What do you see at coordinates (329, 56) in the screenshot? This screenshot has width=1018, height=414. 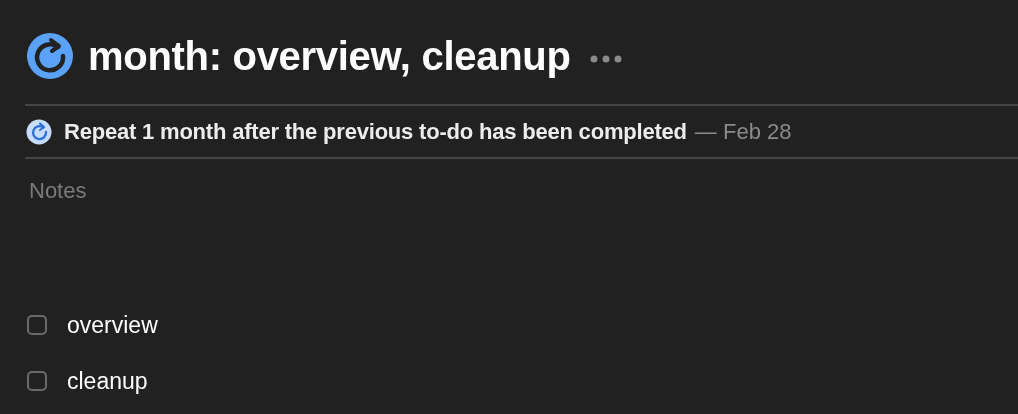 I see `todo-title: month: overview, cleanup` at bounding box center [329, 56].